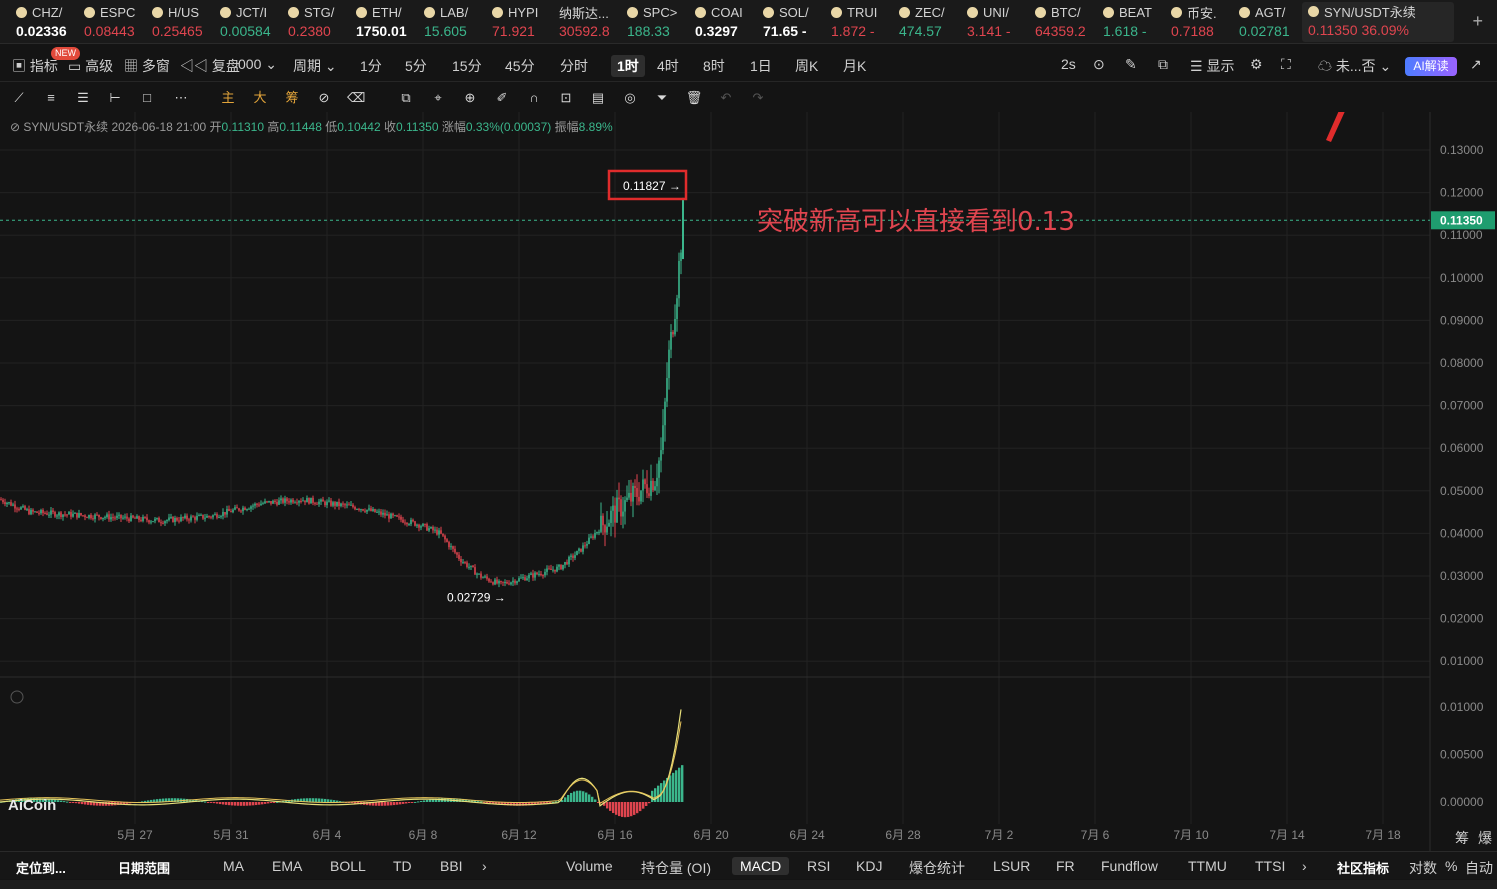  What do you see at coordinates (1203, 22) in the screenshot?
I see `ticker-item: 币安. 0.7188` at bounding box center [1203, 22].